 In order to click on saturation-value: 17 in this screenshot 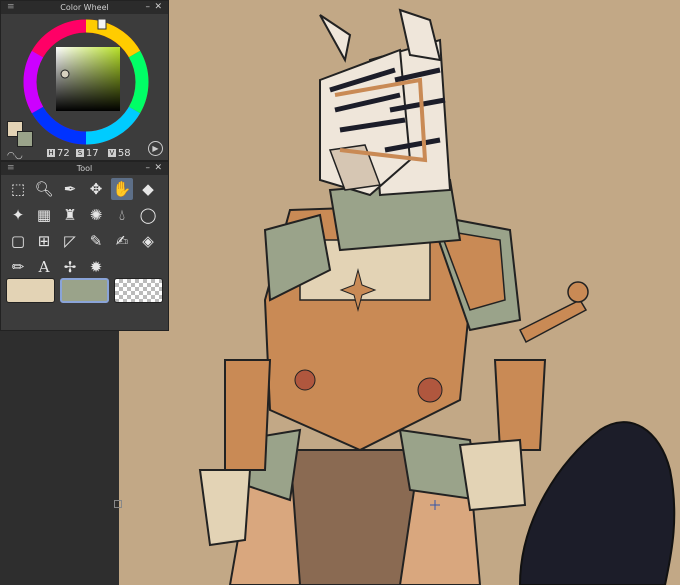, I will do `click(92, 153)`.